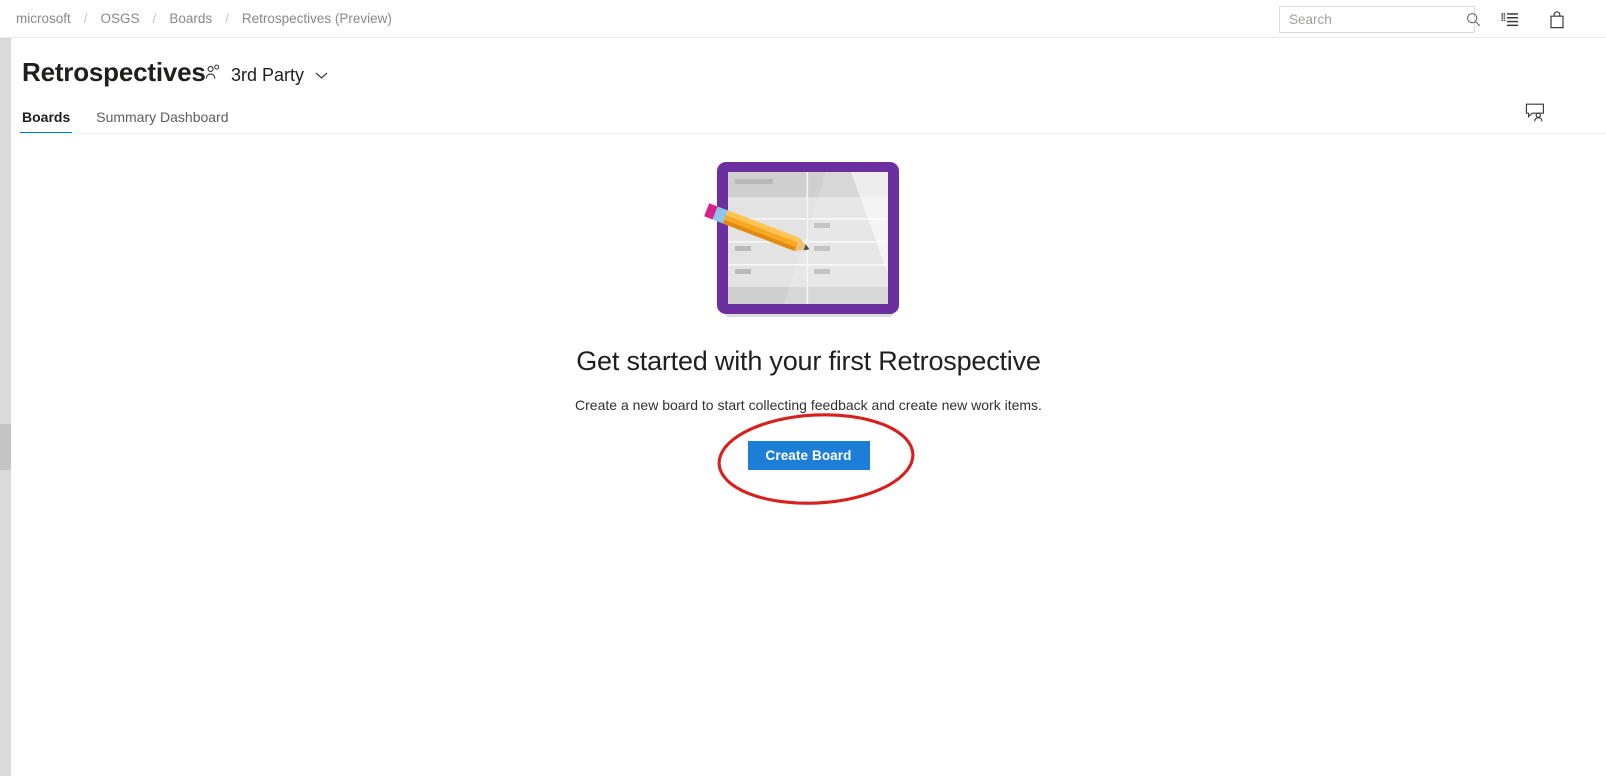 The image size is (1606, 776). I want to click on create-board-button: Create Board, so click(808, 455).